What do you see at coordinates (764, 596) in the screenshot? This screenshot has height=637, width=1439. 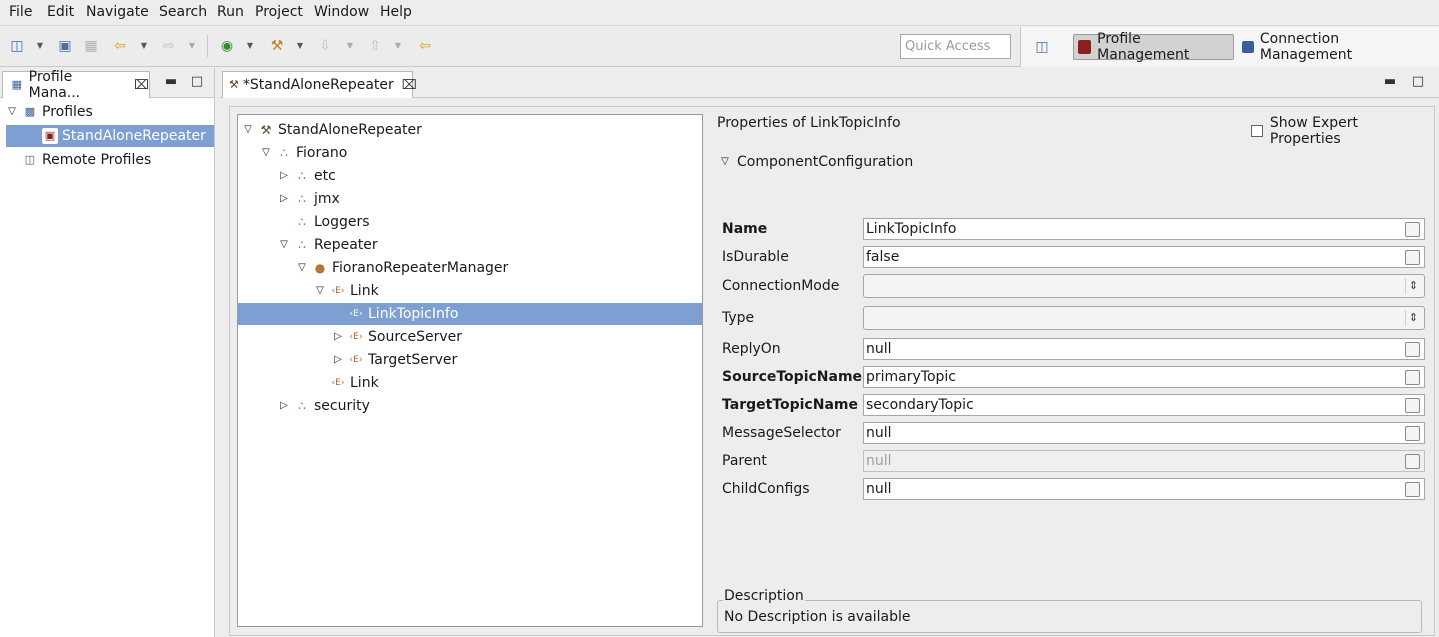 I see `description-label: Description` at bounding box center [764, 596].